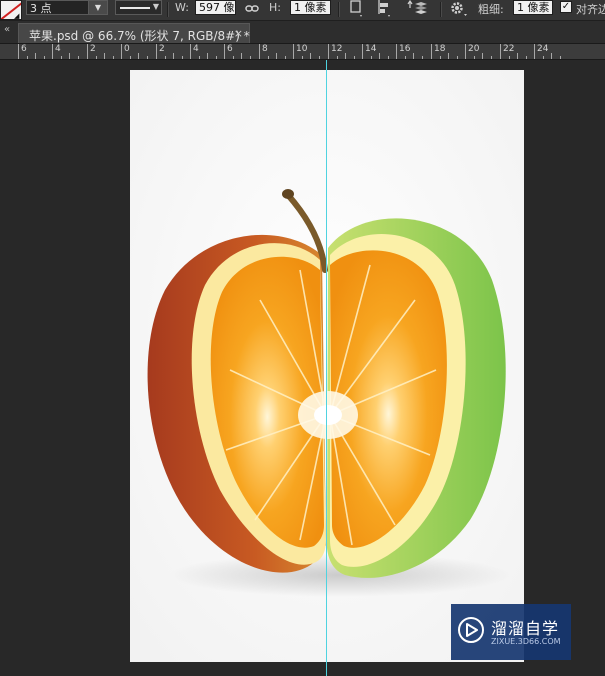 This screenshot has width=605, height=676. I want to click on ruler-label: 8, so click(265, 49).